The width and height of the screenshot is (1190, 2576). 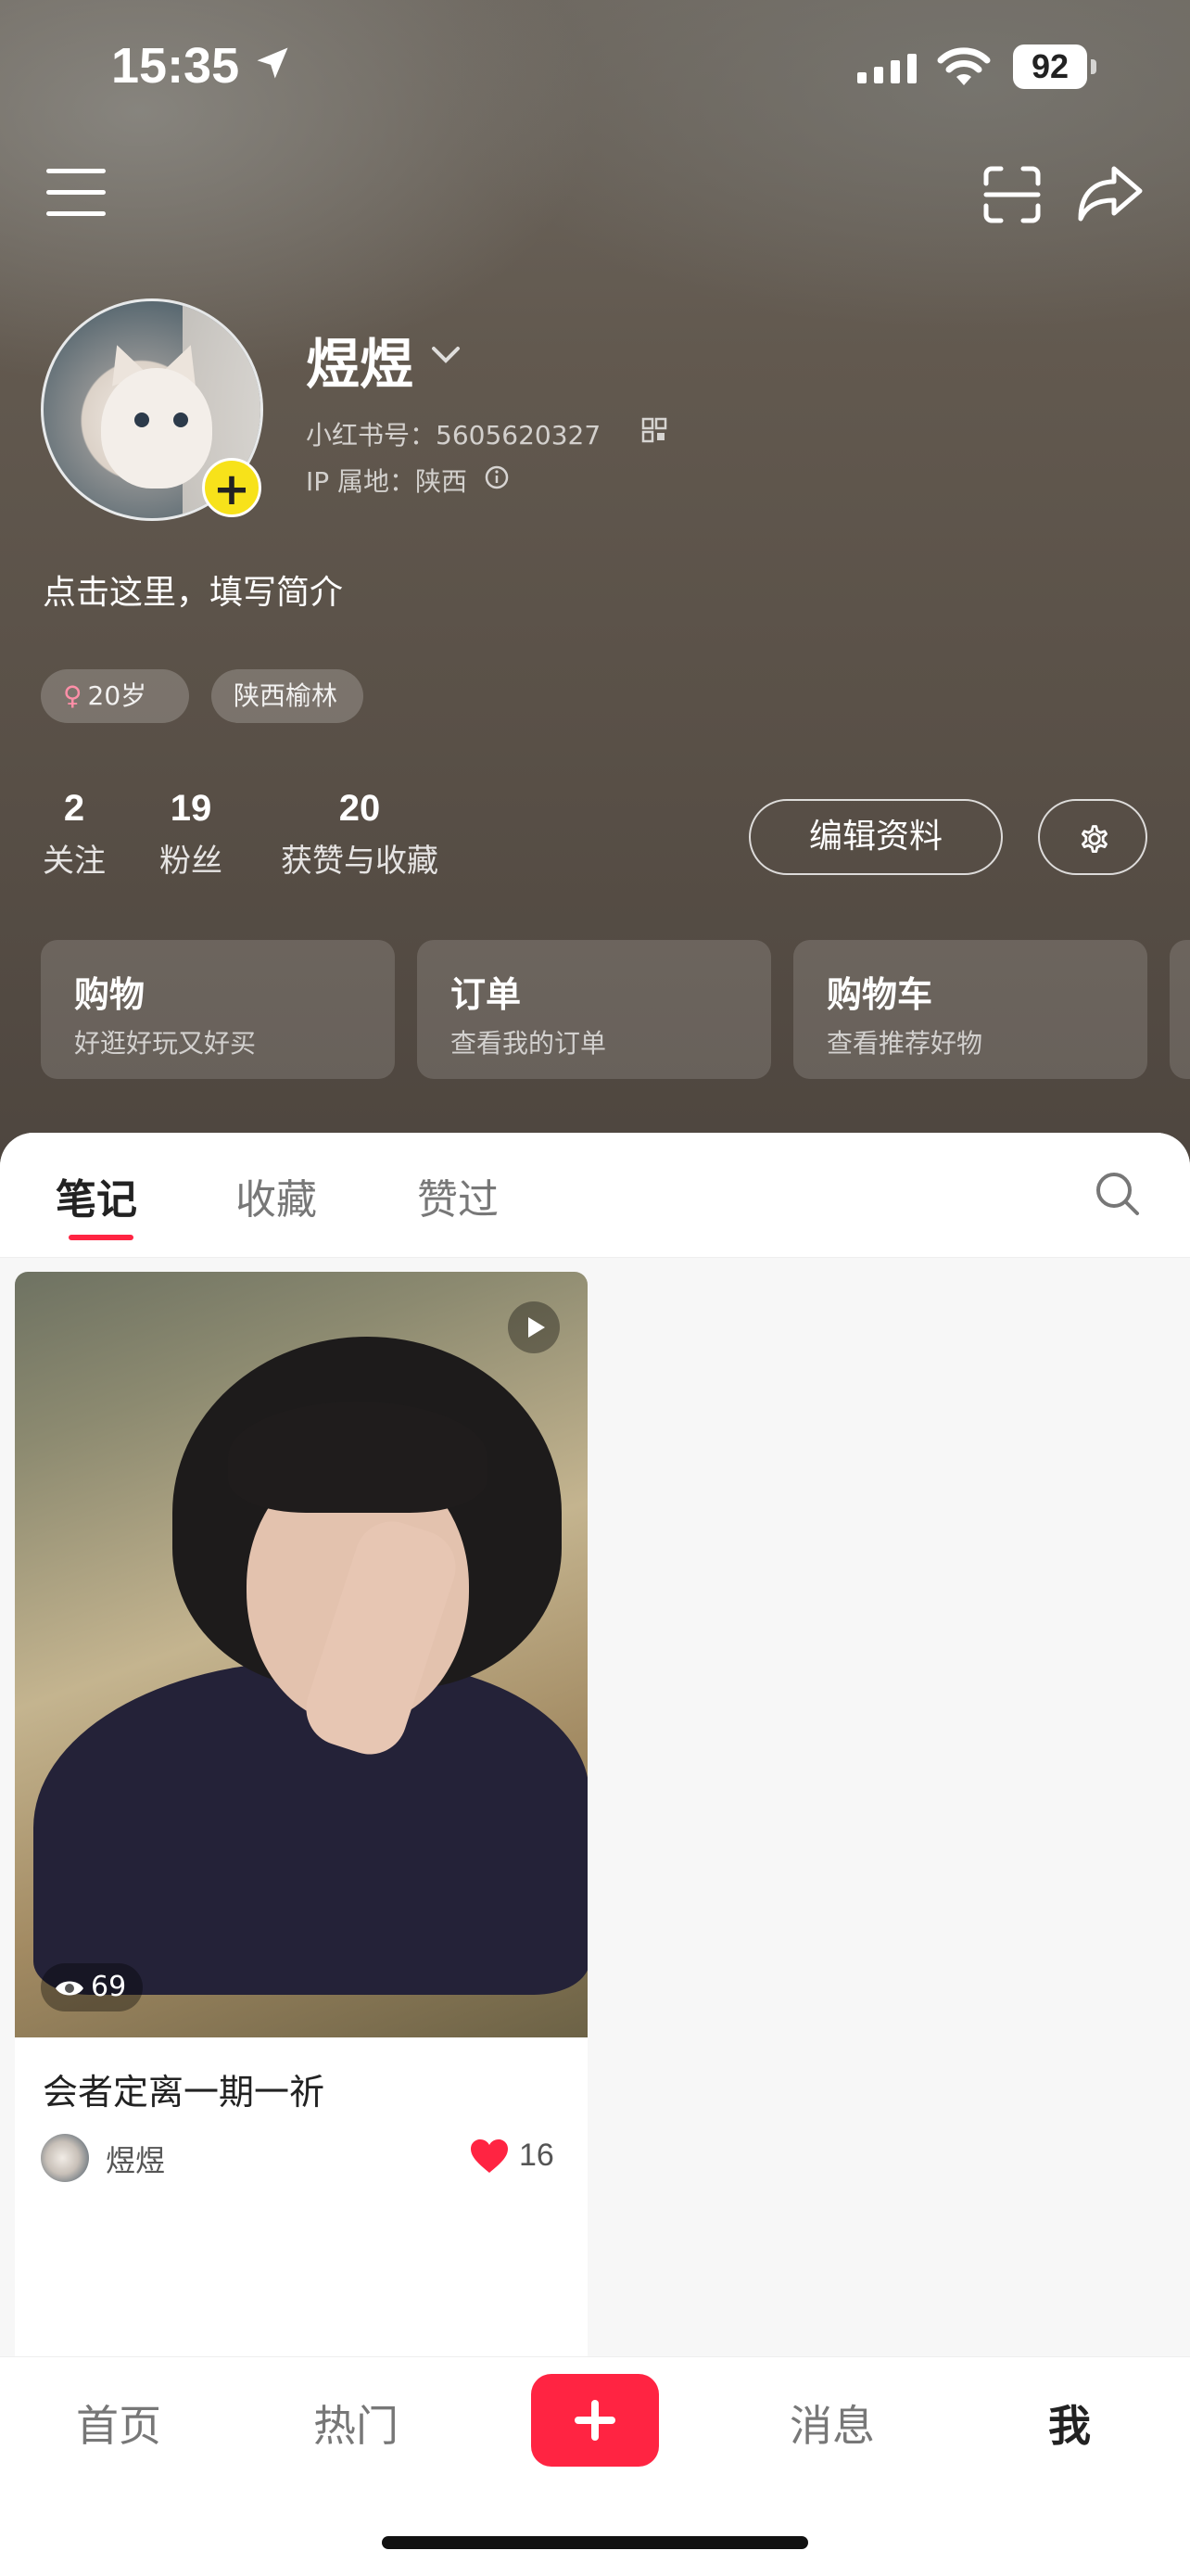 What do you see at coordinates (876, 837) in the screenshot?
I see `edit-profile-button: 编辑资料` at bounding box center [876, 837].